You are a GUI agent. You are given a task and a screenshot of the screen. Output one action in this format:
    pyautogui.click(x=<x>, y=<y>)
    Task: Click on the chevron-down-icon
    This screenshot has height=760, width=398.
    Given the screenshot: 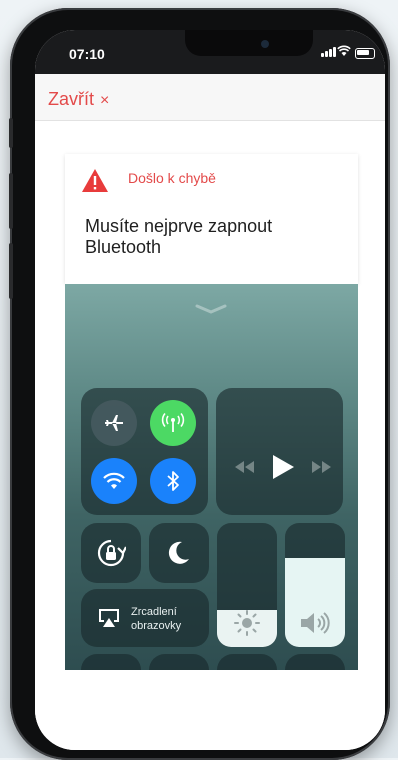 What is the action you would take?
    pyautogui.click(x=211, y=309)
    